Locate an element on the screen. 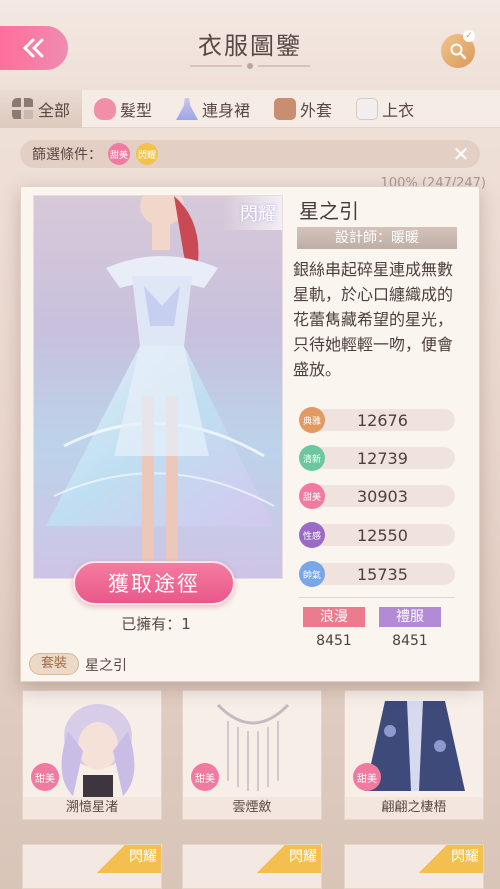 The image size is (500, 889). item-name: 雲煙斂 is located at coordinates (252, 808).